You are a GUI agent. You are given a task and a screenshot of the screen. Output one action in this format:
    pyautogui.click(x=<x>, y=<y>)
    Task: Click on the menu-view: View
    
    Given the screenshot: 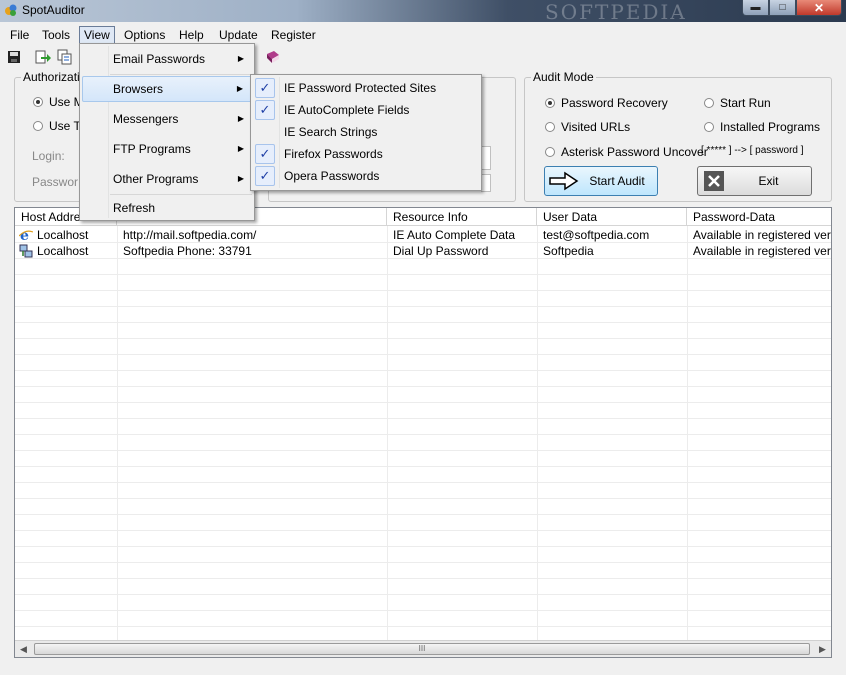 What is the action you would take?
    pyautogui.click(x=97, y=35)
    